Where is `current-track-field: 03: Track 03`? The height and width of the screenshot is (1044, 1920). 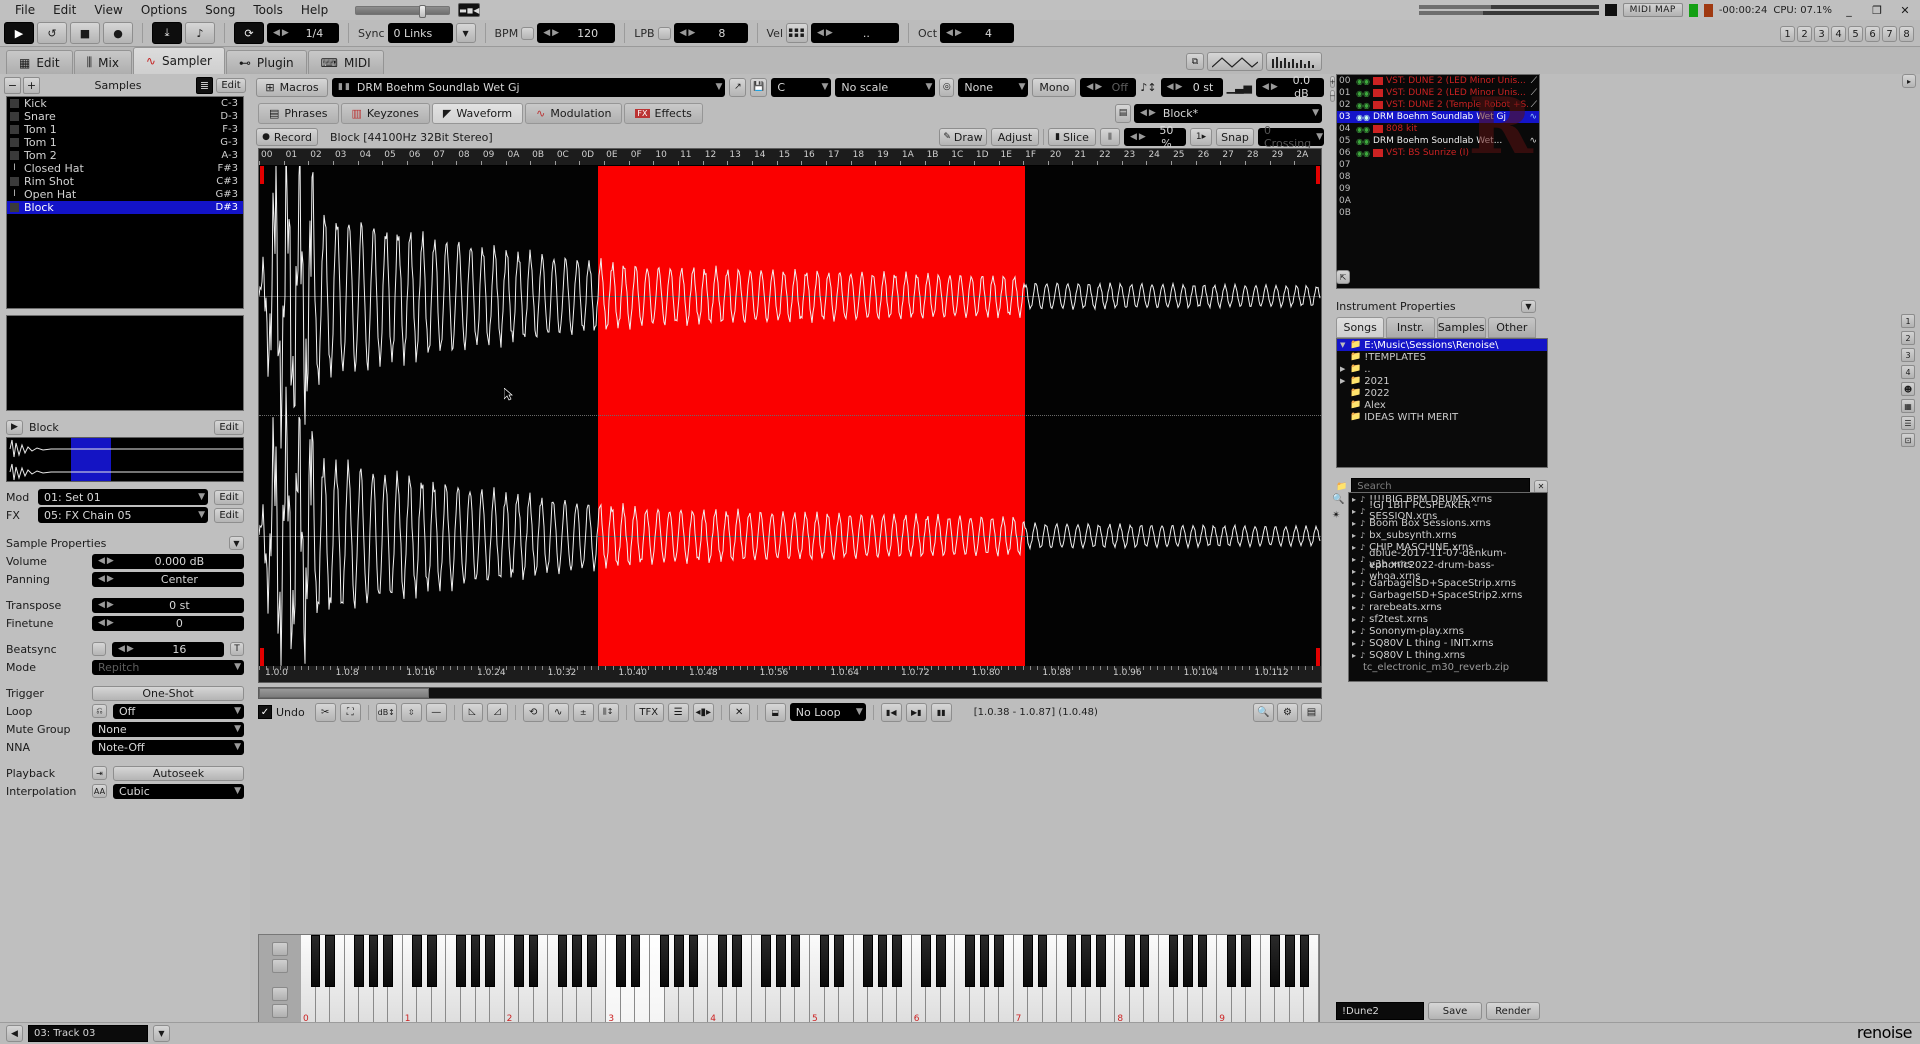 current-track-field: 03: Track 03 is located at coordinates (88, 1033).